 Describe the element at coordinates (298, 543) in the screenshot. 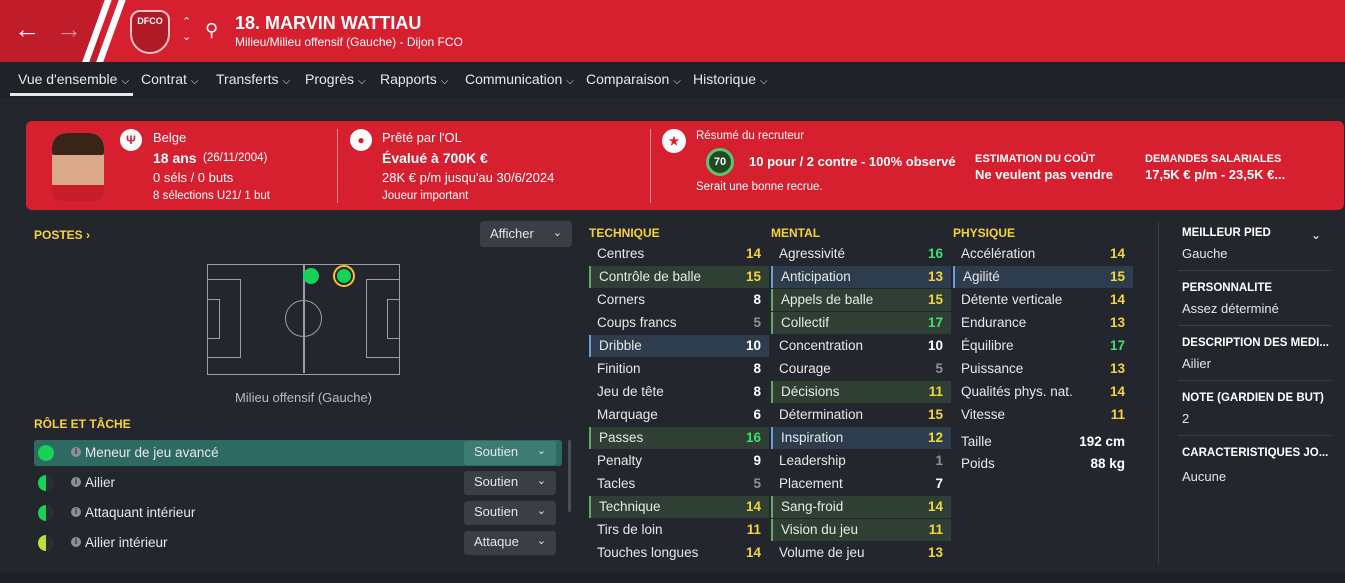

I see `role-row: i Ailier intérieur Attaque ⌄` at that location.